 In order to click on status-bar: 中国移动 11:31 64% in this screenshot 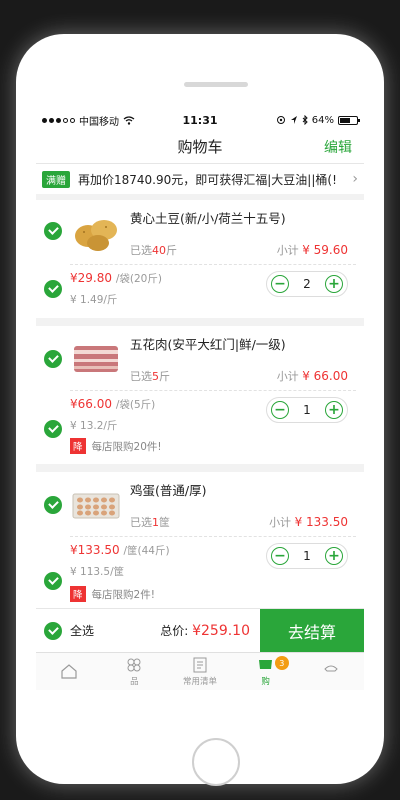, I will do `click(200, 120)`.